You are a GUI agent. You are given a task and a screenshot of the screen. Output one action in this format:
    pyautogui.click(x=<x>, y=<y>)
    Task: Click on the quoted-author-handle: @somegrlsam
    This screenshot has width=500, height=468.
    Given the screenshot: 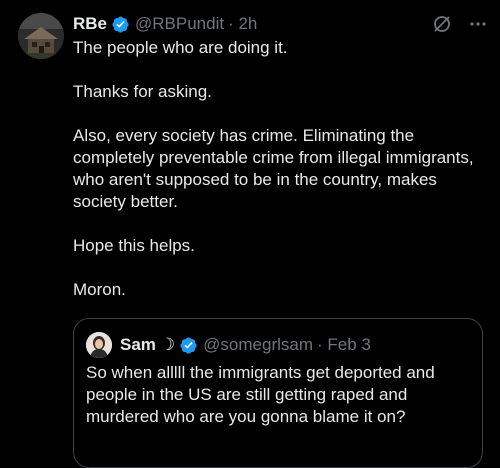 What is the action you would take?
    pyautogui.click(x=258, y=345)
    